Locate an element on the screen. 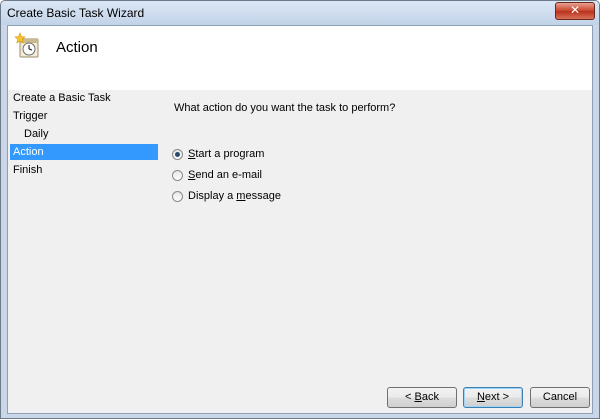 The image size is (600, 419). radio-display-message: Display a message is located at coordinates (226, 196).